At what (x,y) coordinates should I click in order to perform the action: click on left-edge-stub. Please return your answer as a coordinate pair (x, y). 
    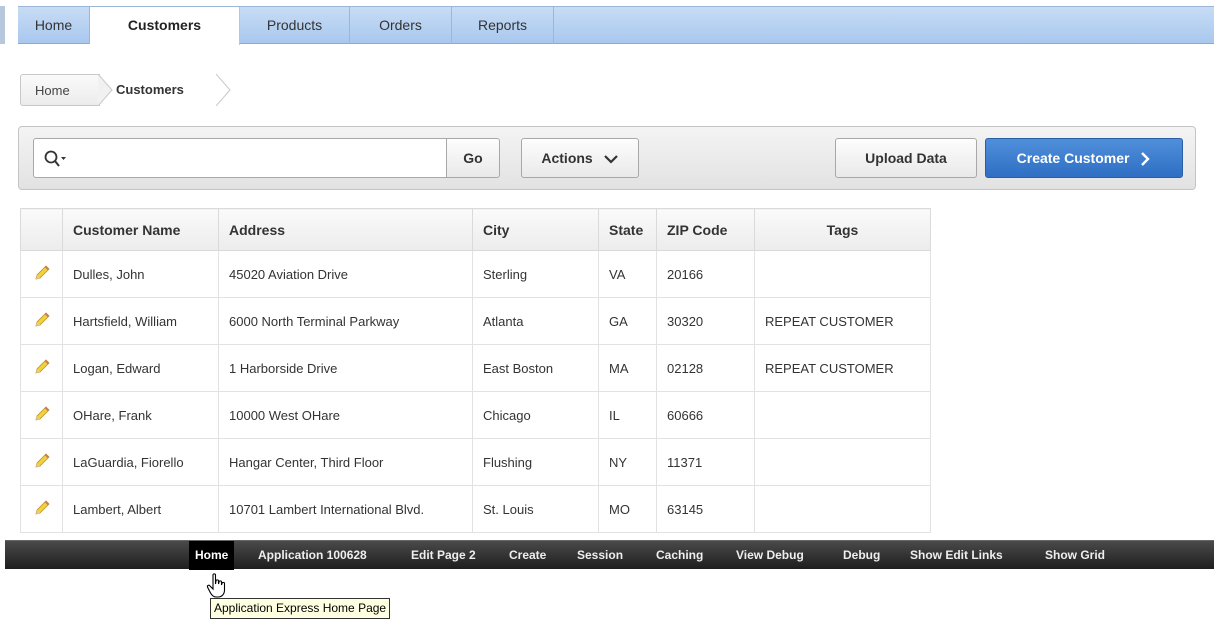
    Looking at the image, I should click on (2, 25).